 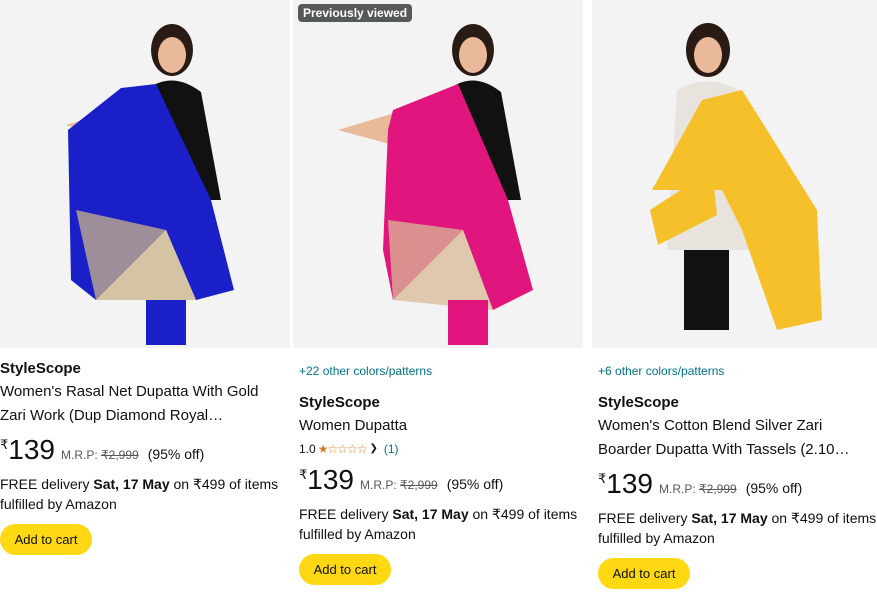 What do you see at coordinates (391, 449) in the screenshot?
I see `rating-count: (1)` at bounding box center [391, 449].